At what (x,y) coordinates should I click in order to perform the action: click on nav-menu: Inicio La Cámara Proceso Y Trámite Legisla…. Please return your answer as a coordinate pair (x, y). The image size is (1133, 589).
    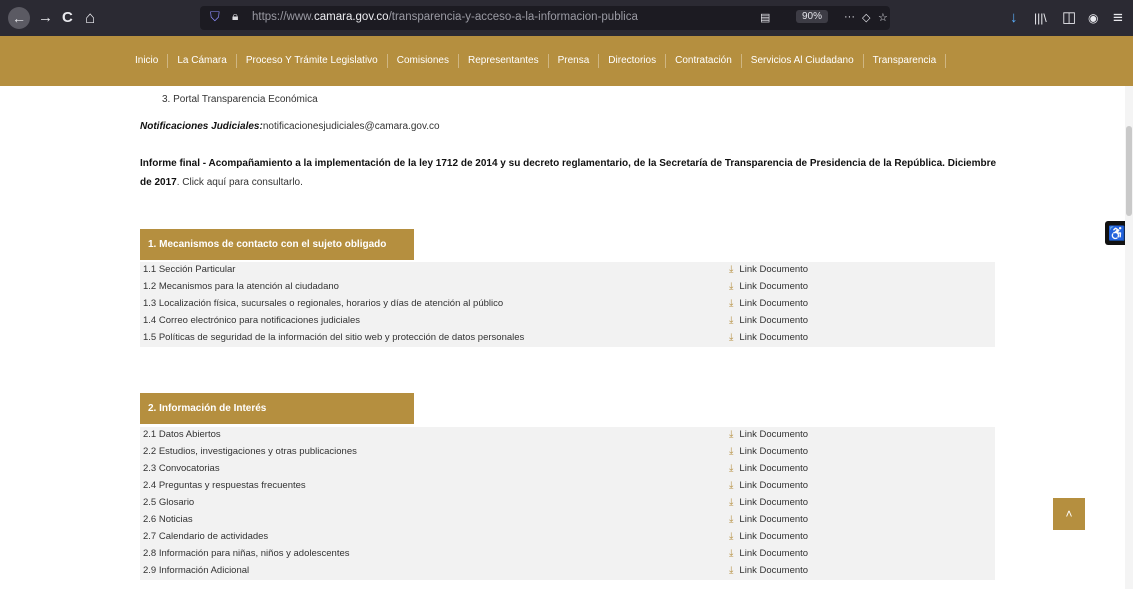
    Looking at the image, I should click on (536, 61).